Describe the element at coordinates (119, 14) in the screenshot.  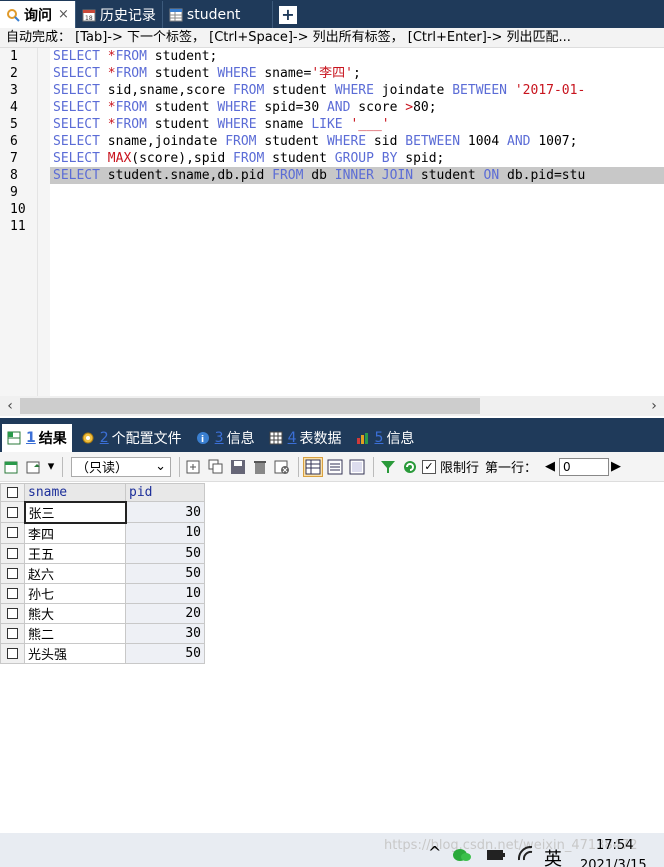
I see `tab-history: 18 历史记录` at that location.